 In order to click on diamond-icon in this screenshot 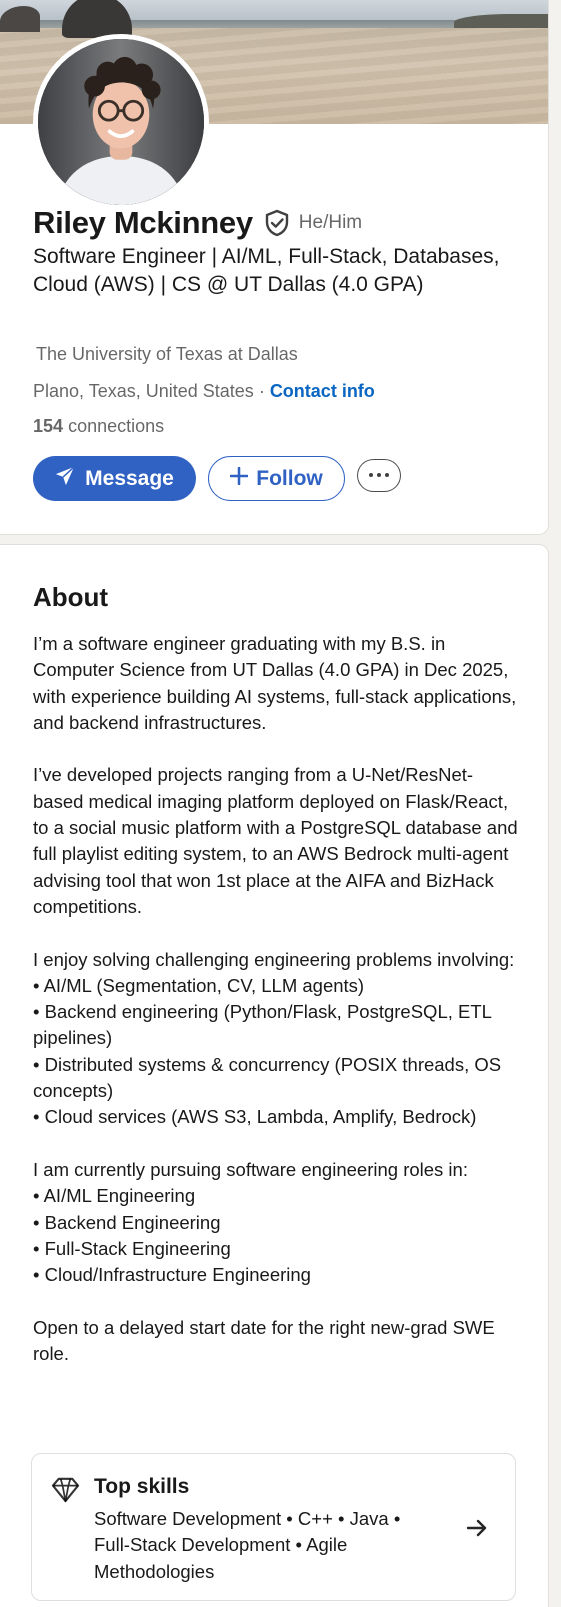, I will do `click(65, 1489)`.